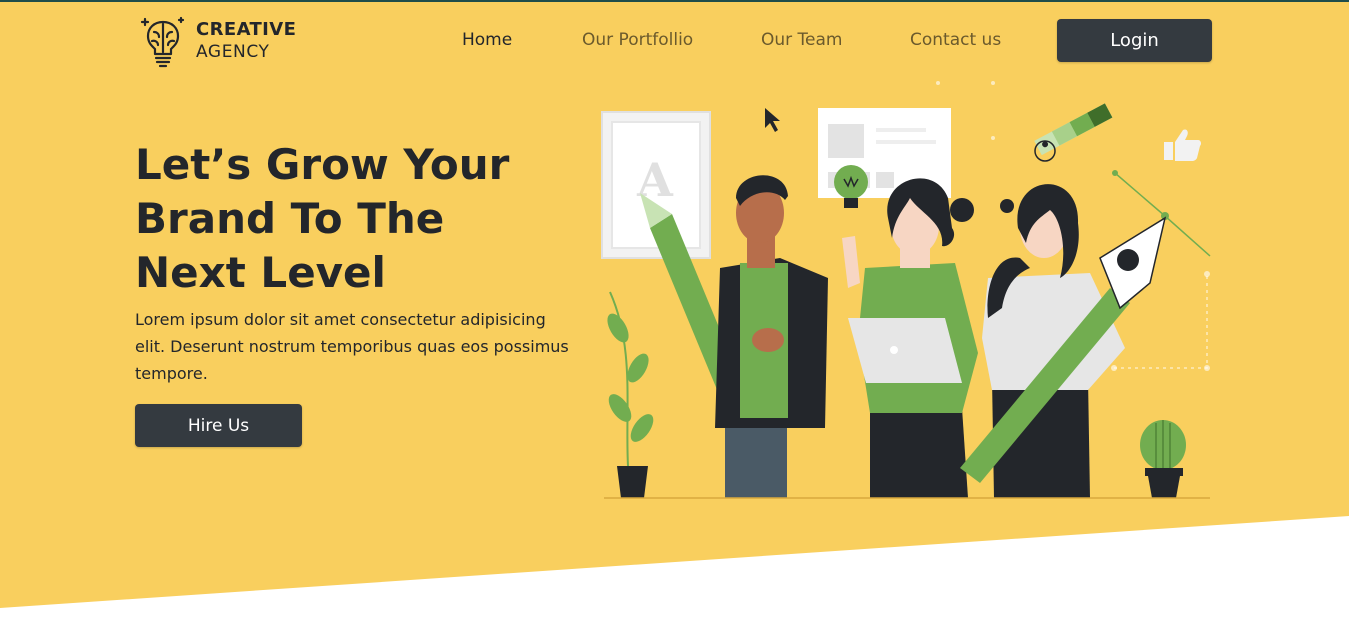  I want to click on woman-with-laptop-illustration, so click(910, 338).